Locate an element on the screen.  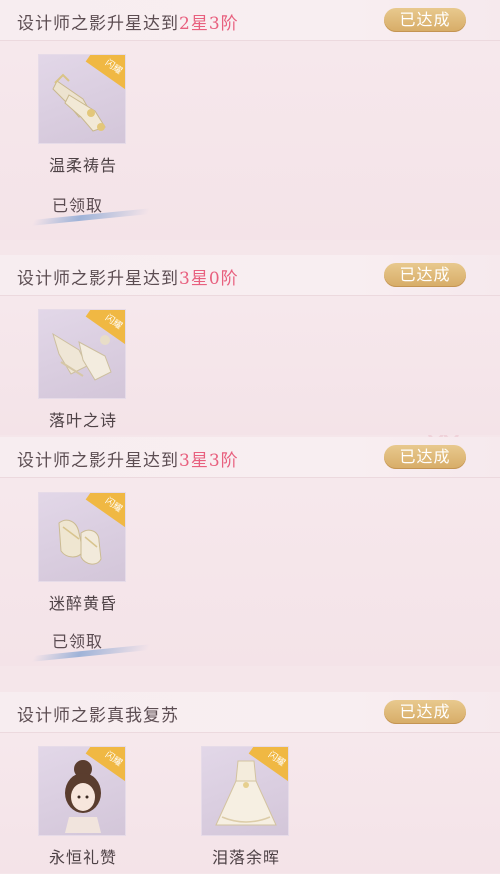
reward-section-header: 设计师之影升星达到3星3阶 已达成 is located at coordinates (250, 457).